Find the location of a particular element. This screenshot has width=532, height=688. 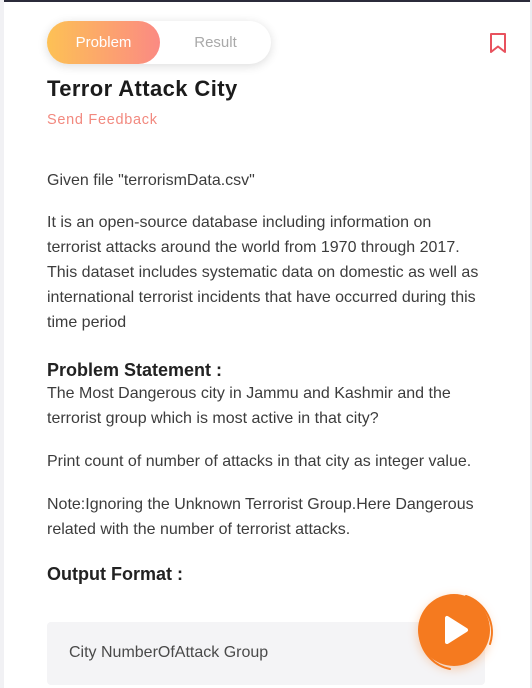

bookmark-icon is located at coordinates (498, 43).